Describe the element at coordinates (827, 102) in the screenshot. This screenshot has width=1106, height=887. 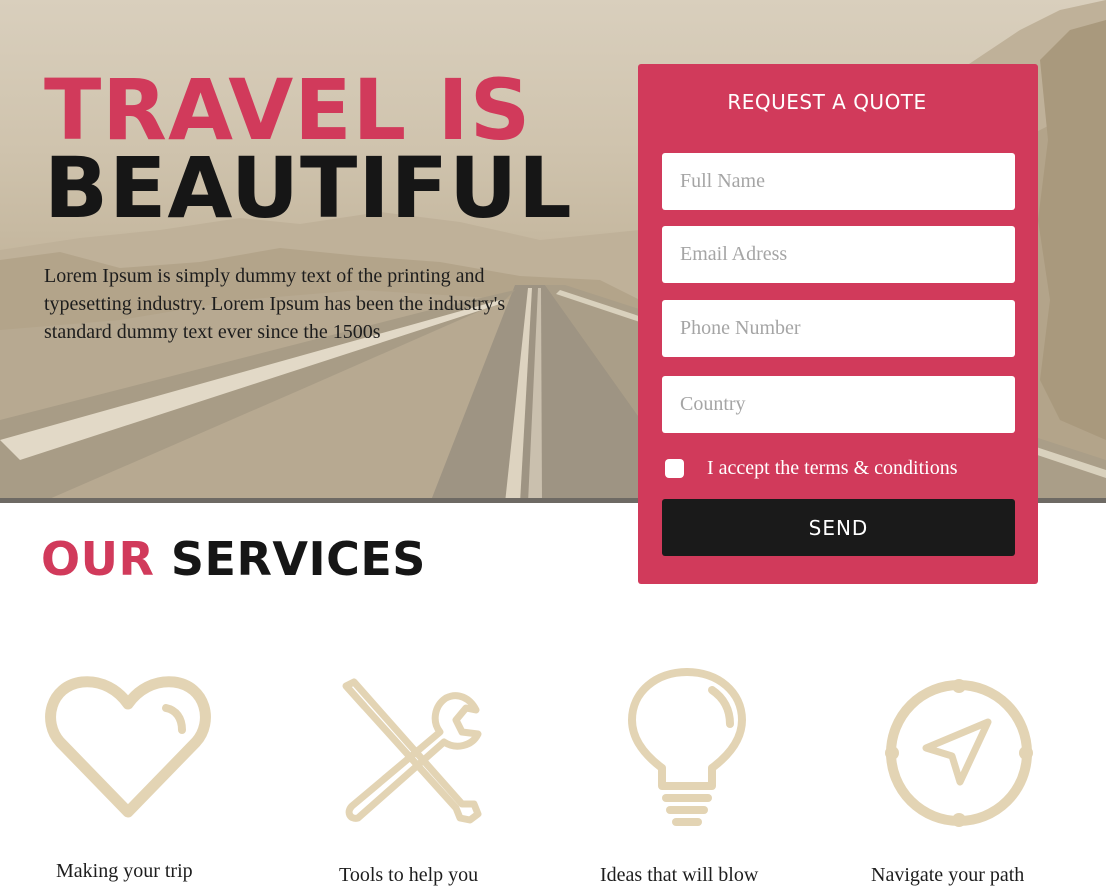
I see `quote-form-title: REQUEST A QUOTE` at that location.